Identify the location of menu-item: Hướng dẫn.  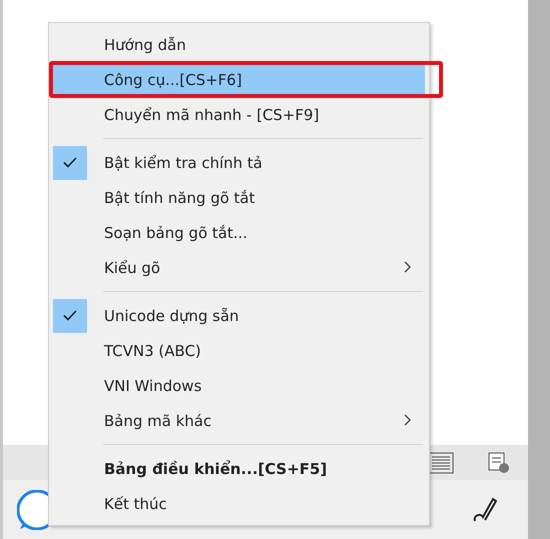
(239, 44).